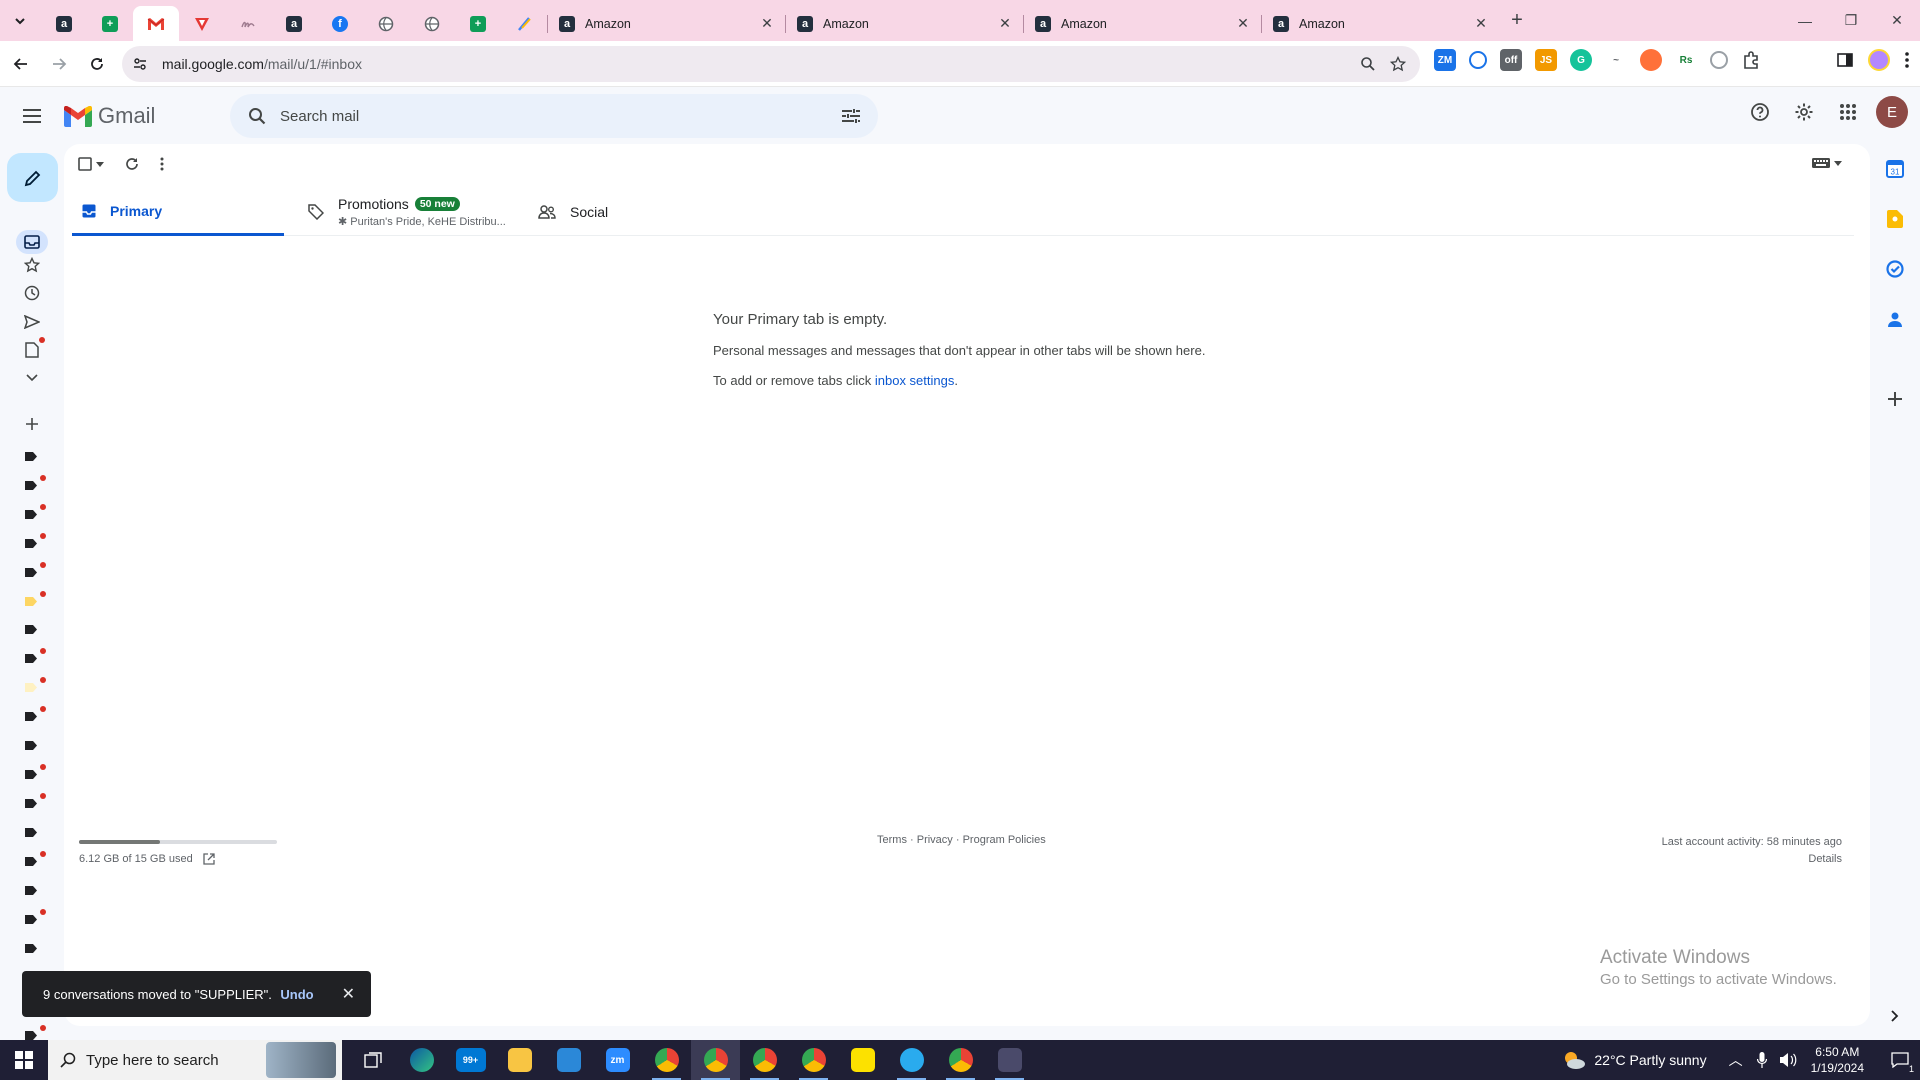 This screenshot has width=1920, height=1080. What do you see at coordinates (851, 116) in the screenshot?
I see `search-options-icon` at bounding box center [851, 116].